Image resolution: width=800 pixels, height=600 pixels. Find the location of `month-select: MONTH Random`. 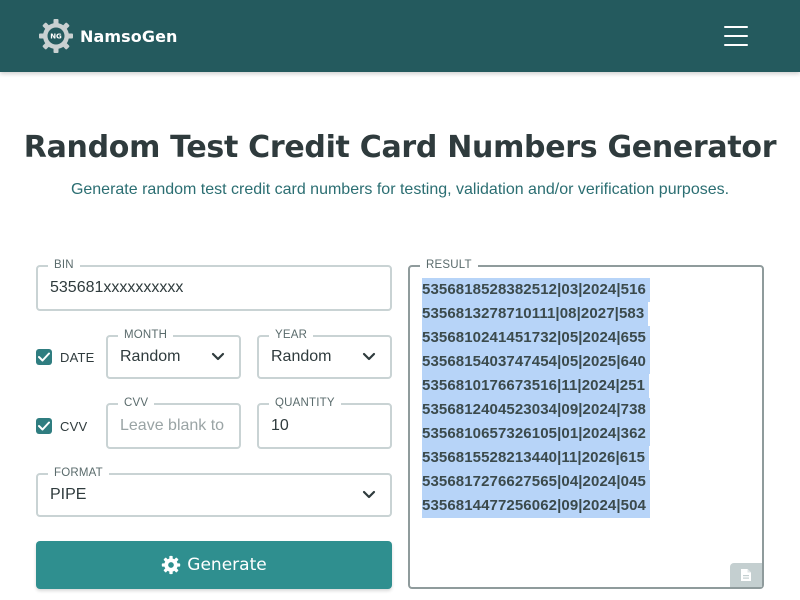

month-select: MONTH Random is located at coordinates (173, 353).